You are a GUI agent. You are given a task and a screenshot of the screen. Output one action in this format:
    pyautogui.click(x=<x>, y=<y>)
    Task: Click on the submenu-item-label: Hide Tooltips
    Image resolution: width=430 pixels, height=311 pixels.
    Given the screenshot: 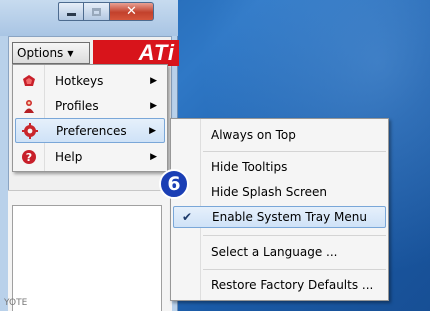 What is the action you would take?
    pyautogui.click(x=249, y=167)
    